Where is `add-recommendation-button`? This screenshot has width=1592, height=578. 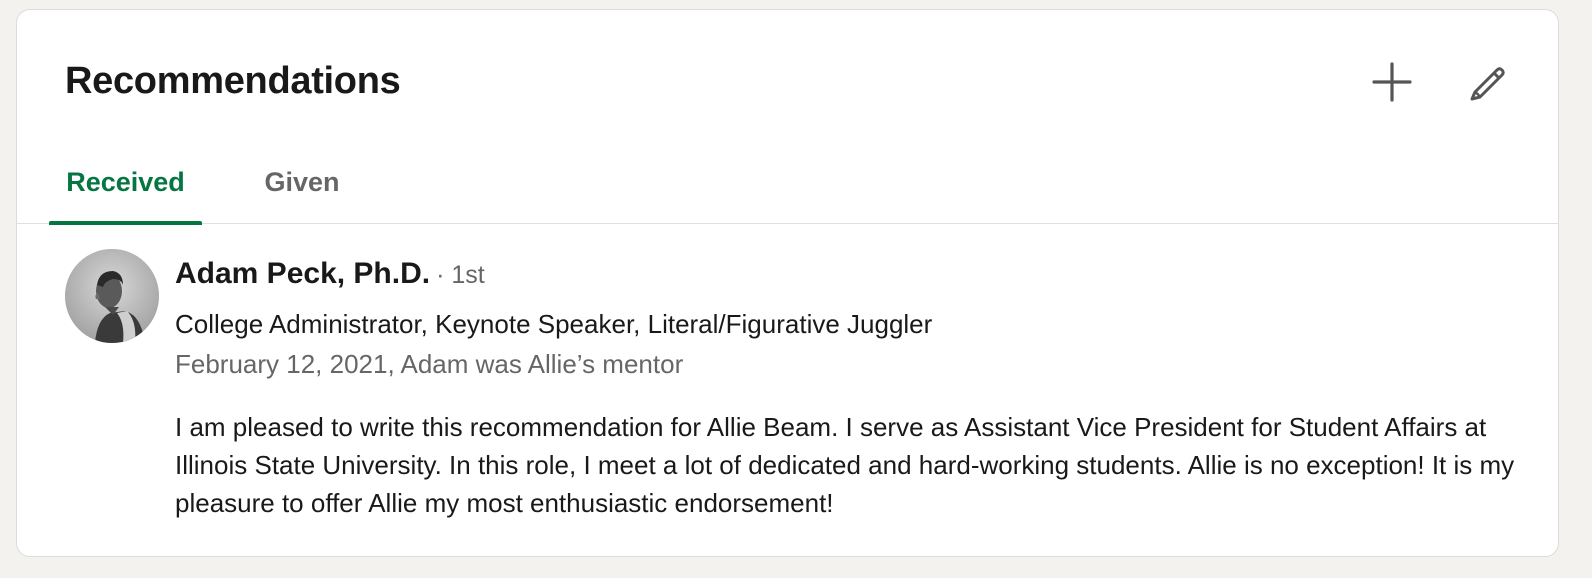
add-recommendation-button is located at coordinates (1392, 82).